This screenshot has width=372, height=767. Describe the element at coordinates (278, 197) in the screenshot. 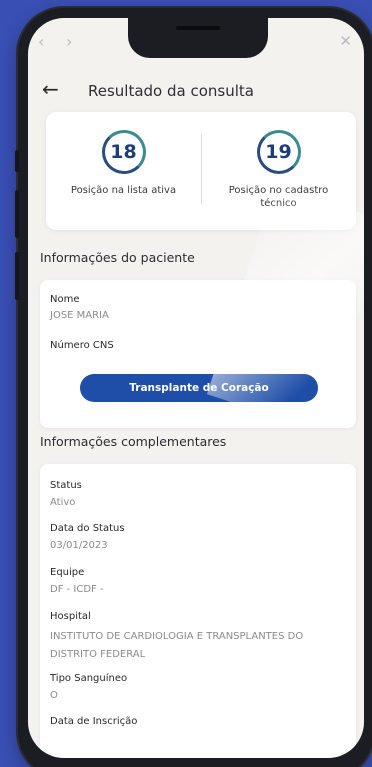

I see `position-label: Posição no cadastro técnico` at that location.